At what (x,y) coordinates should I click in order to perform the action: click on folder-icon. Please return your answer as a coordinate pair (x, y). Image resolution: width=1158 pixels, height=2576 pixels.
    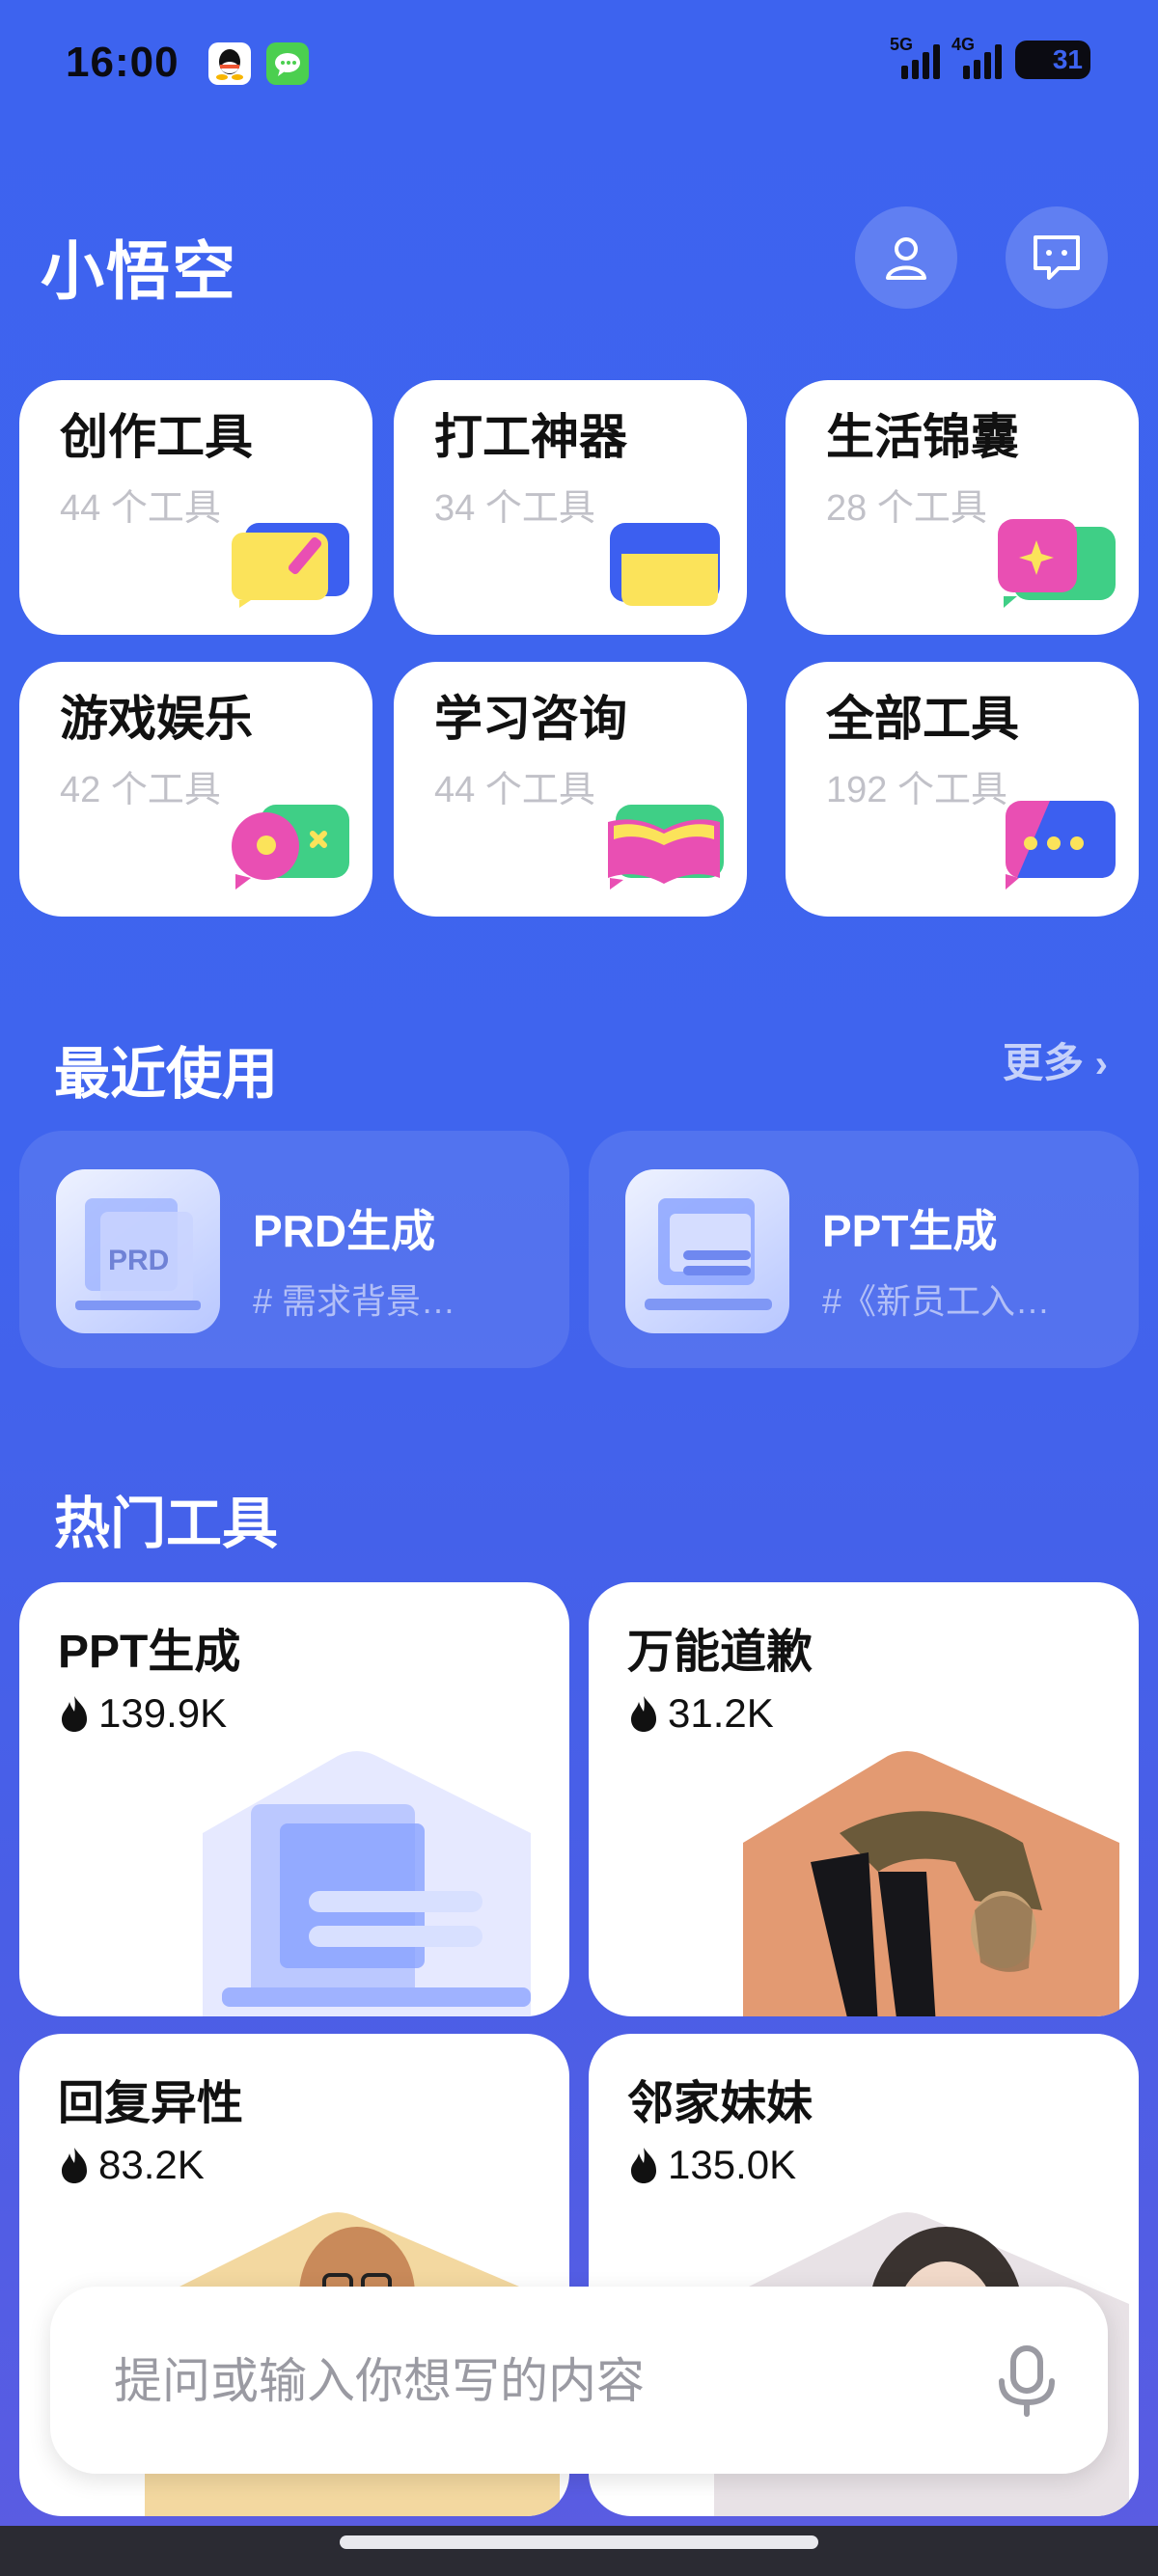
    Looking at the image, I should click on (665, 565).